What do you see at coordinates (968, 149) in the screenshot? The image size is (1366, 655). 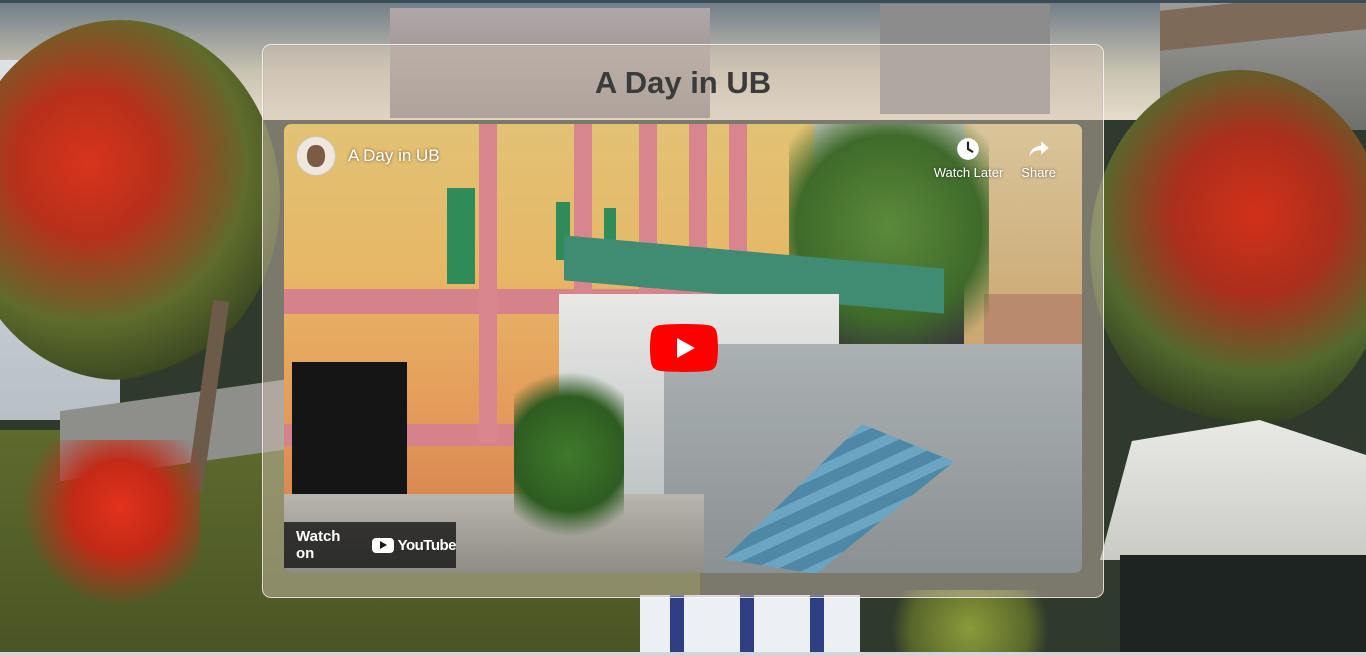 I see `clock-icon` at bounding box center [968, 149].